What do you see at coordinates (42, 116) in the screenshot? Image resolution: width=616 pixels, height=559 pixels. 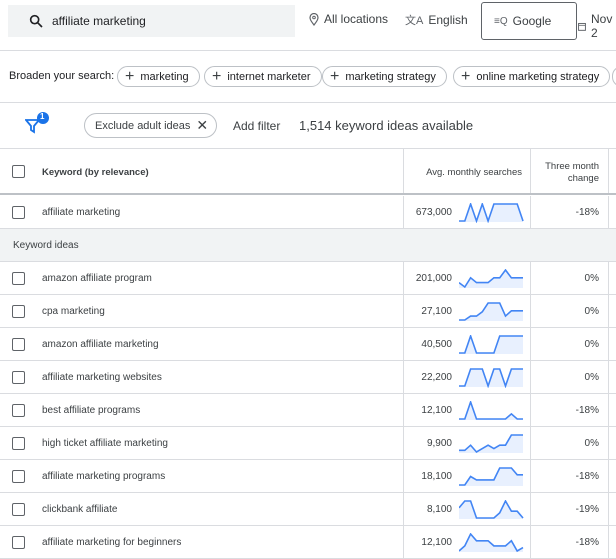 I see `filter-count-badge: 1` at bounding box center [42, 116].